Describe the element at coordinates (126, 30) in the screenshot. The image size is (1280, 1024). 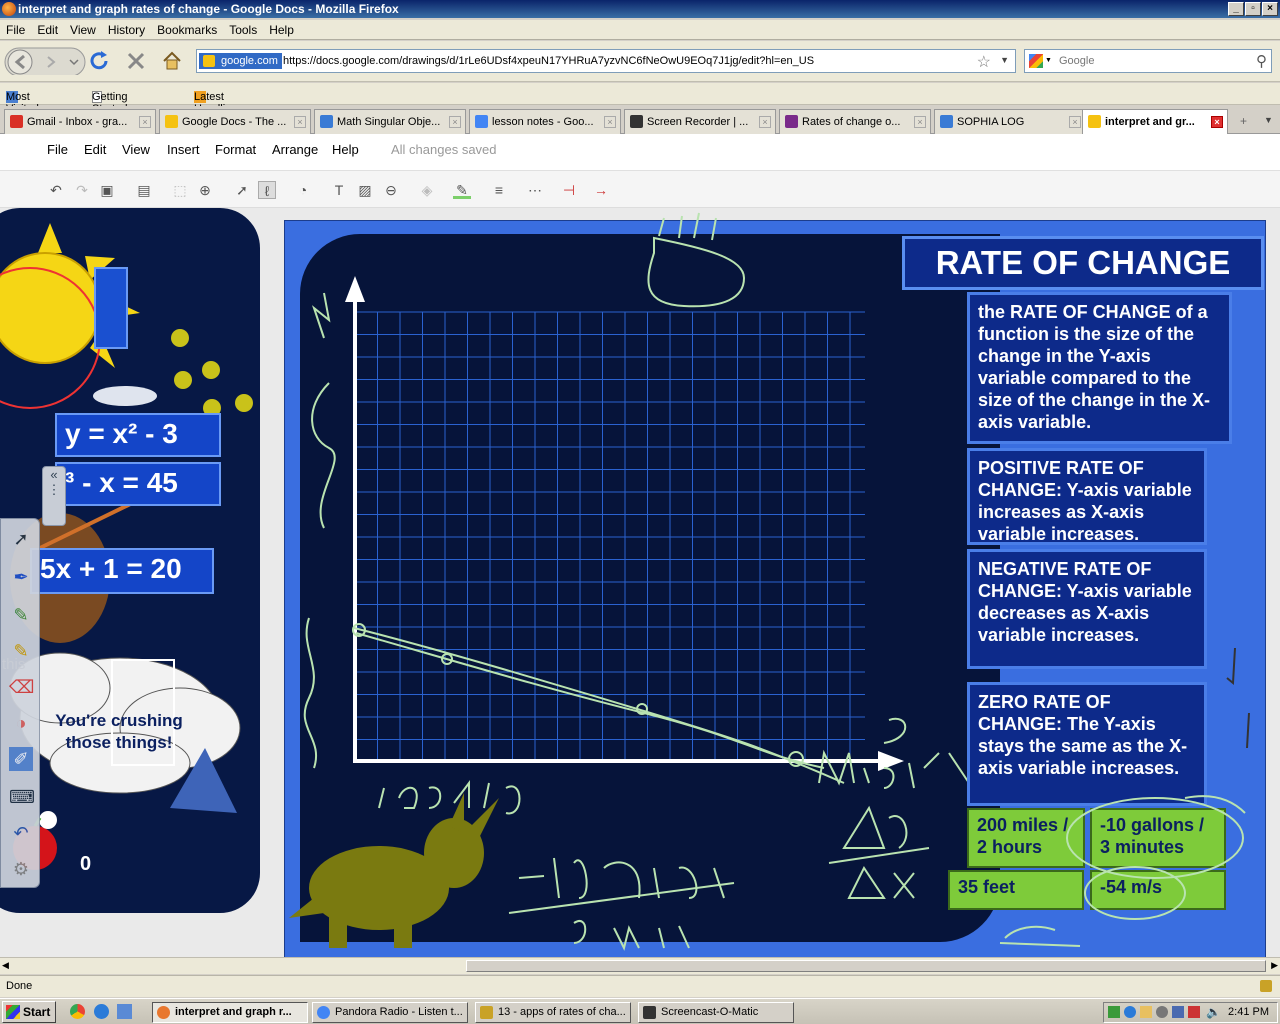
I see `menu-history: History` at that location.